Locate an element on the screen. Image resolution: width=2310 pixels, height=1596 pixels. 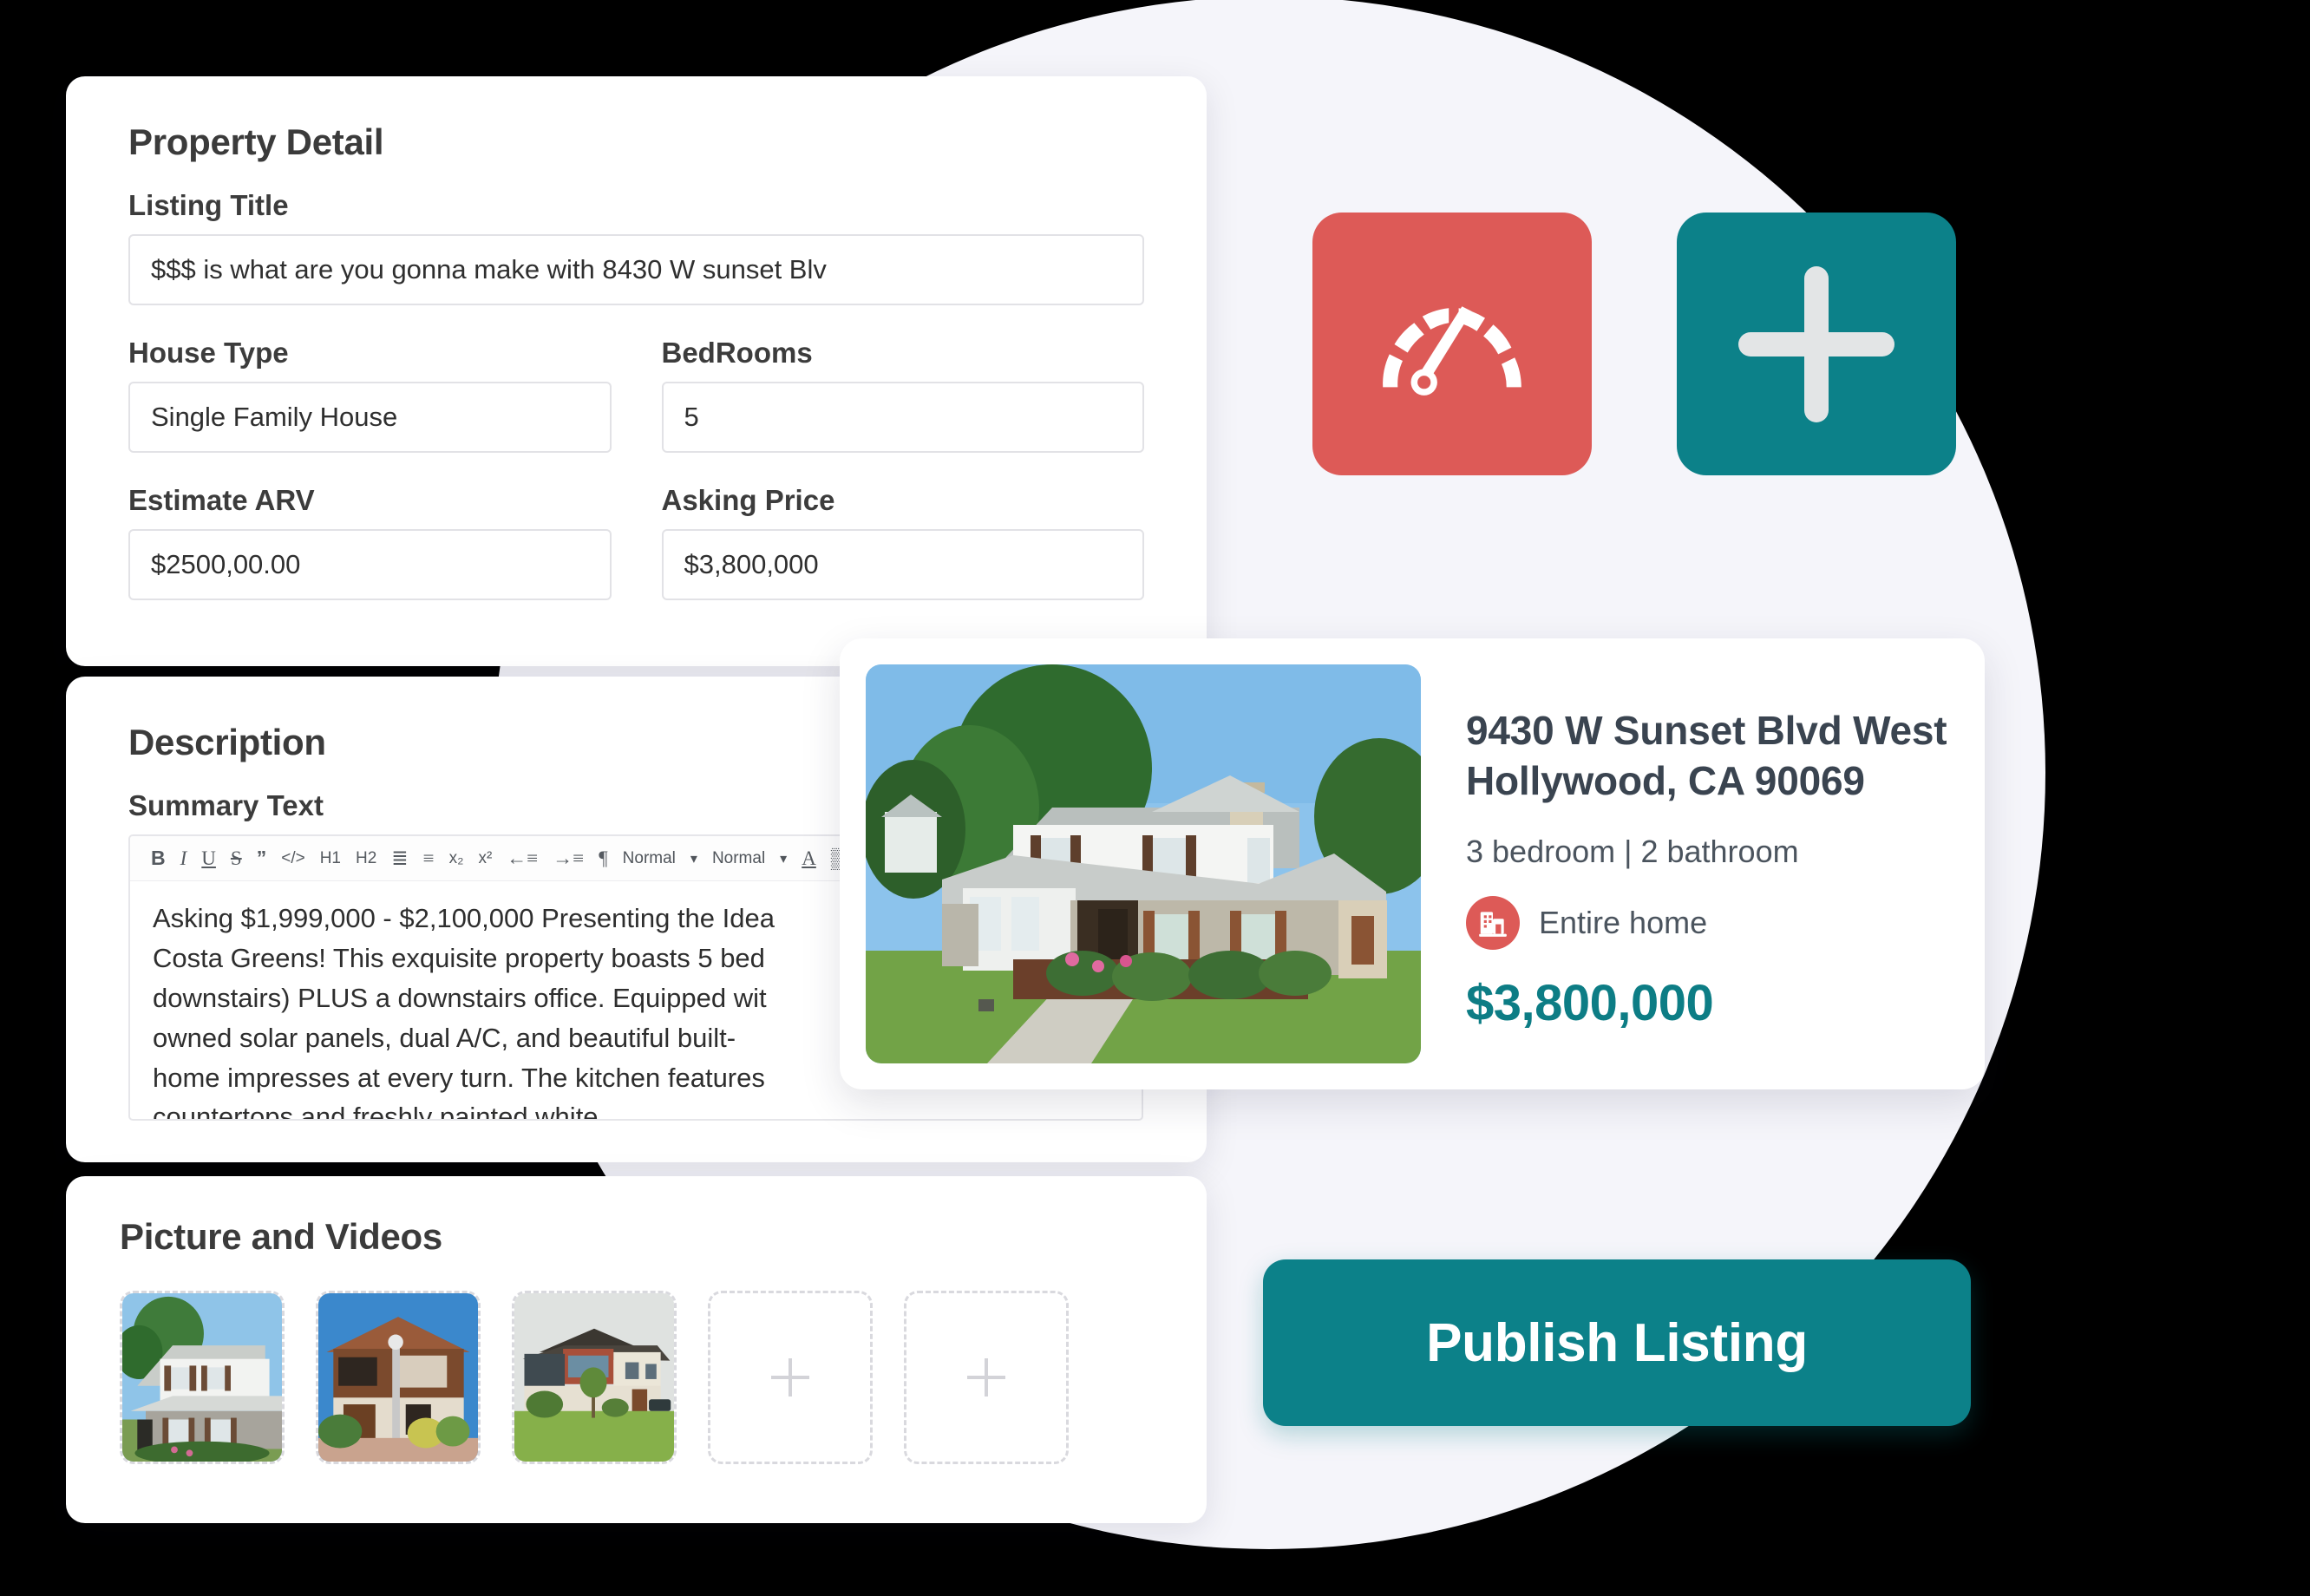
asking-price-input is located at coordinates (902, 564).